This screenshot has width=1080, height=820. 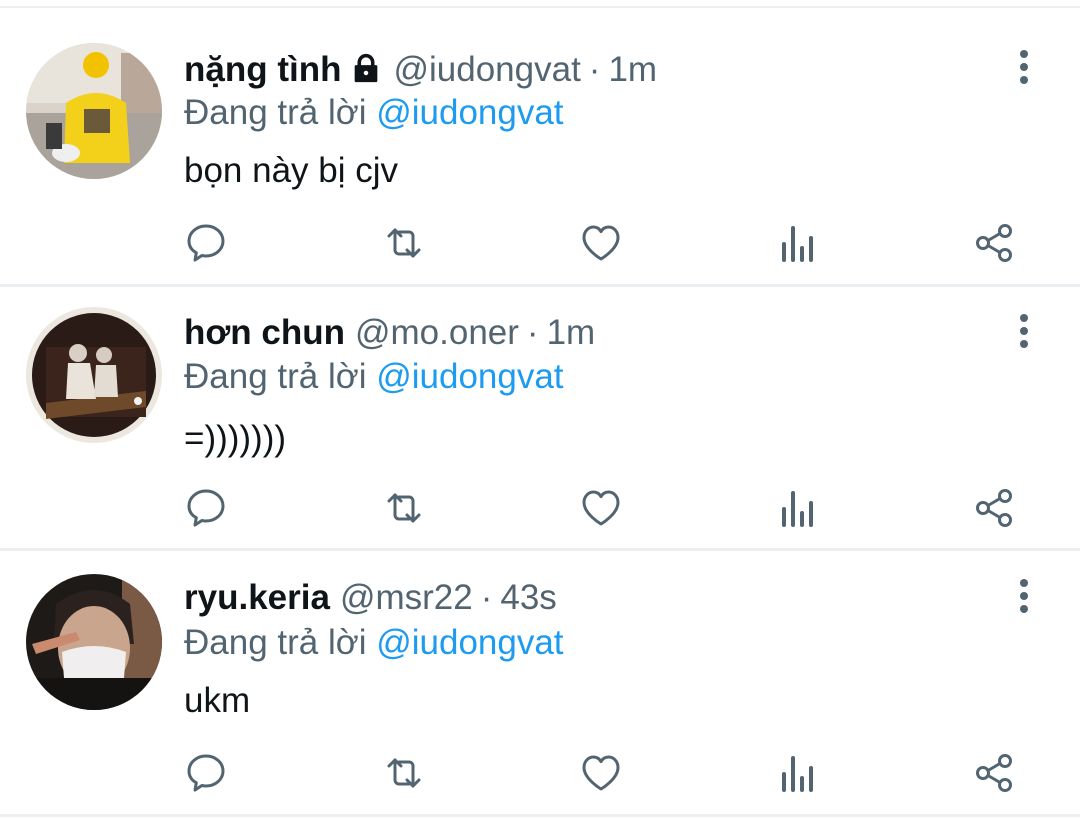 What do you see at coordinates (540, 815) in the screenshot?
I see `tweet-divider` at bounding box center [540, 815].